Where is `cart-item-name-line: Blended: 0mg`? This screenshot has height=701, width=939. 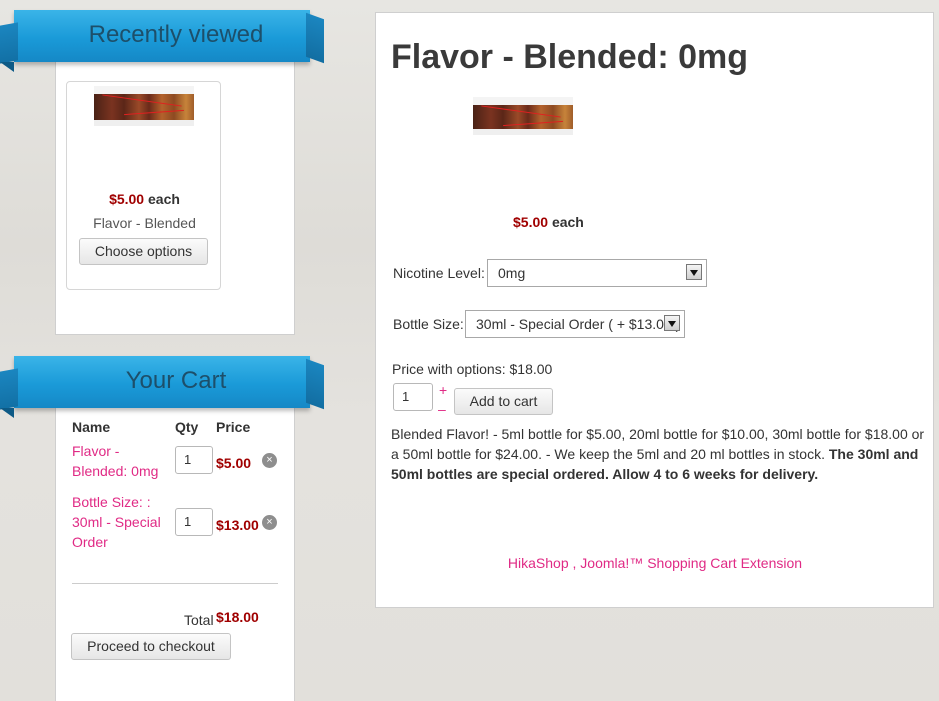 cart-item-name-line: Blended: 0mg is located at coordinates (115, 471).